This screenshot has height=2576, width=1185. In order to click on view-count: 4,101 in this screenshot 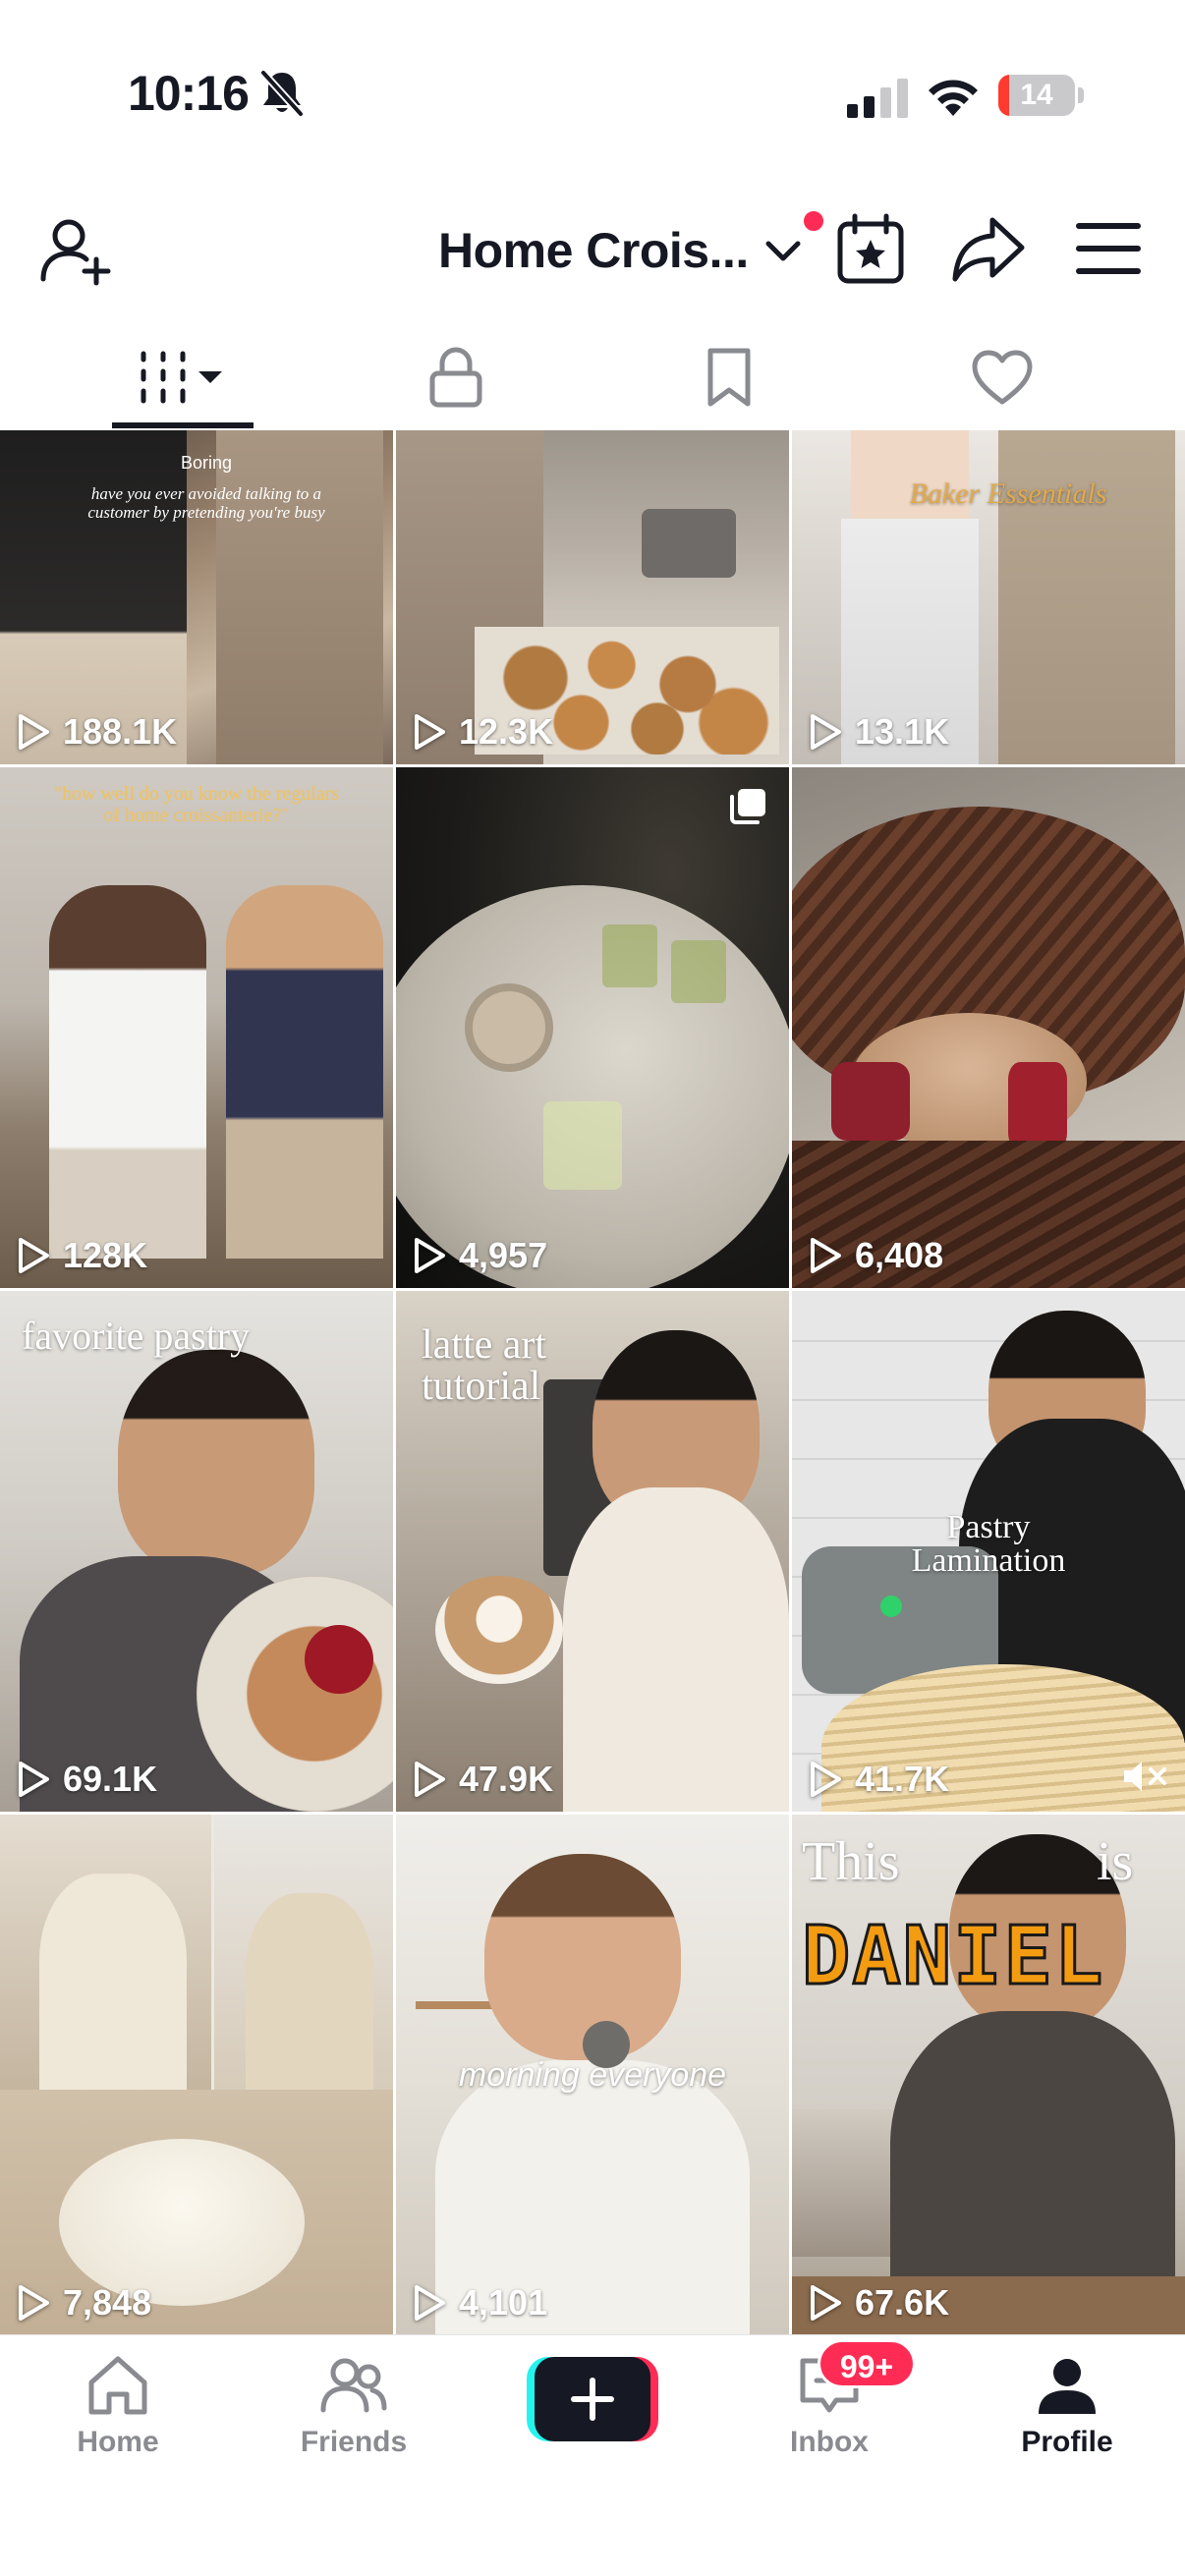, I will do `click(480, 2303)`.